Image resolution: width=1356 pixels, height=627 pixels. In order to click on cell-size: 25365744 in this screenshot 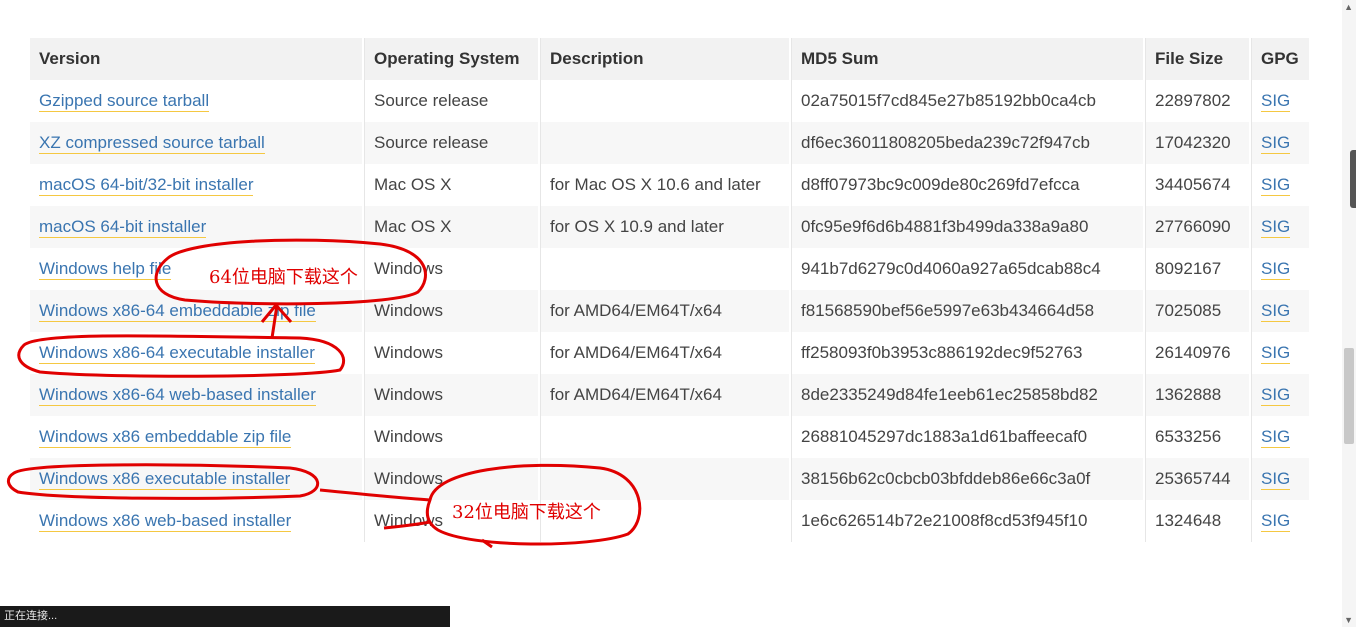, I will do `click(1198, 479)`.